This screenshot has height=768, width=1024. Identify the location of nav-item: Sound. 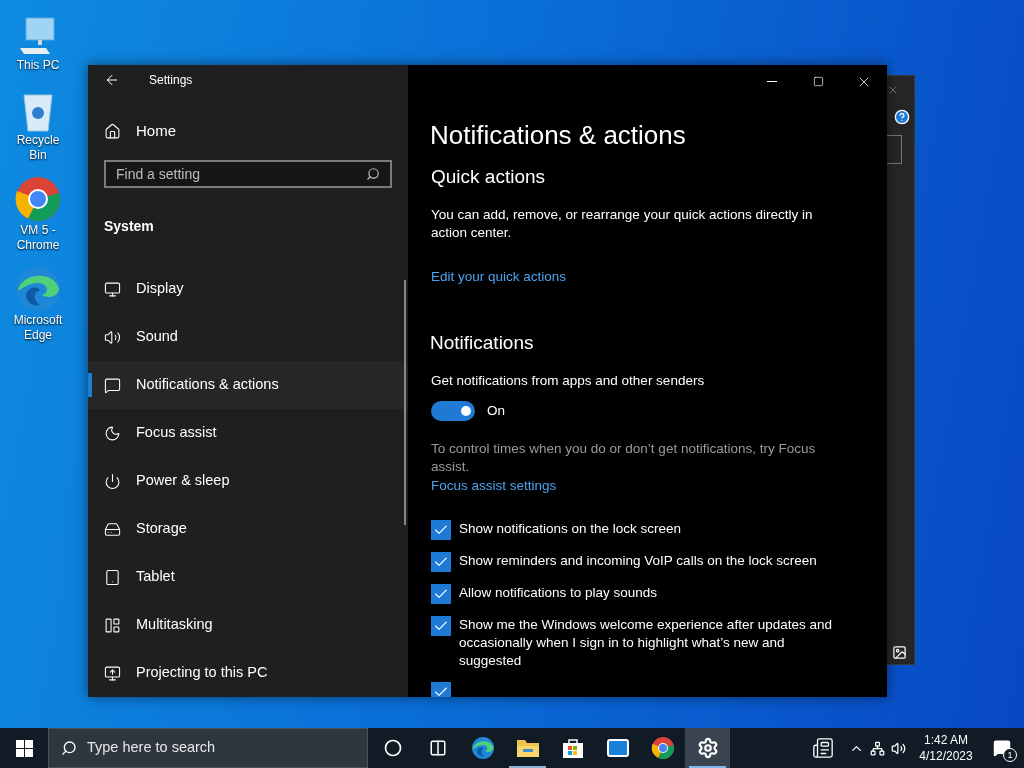
(248, 337).